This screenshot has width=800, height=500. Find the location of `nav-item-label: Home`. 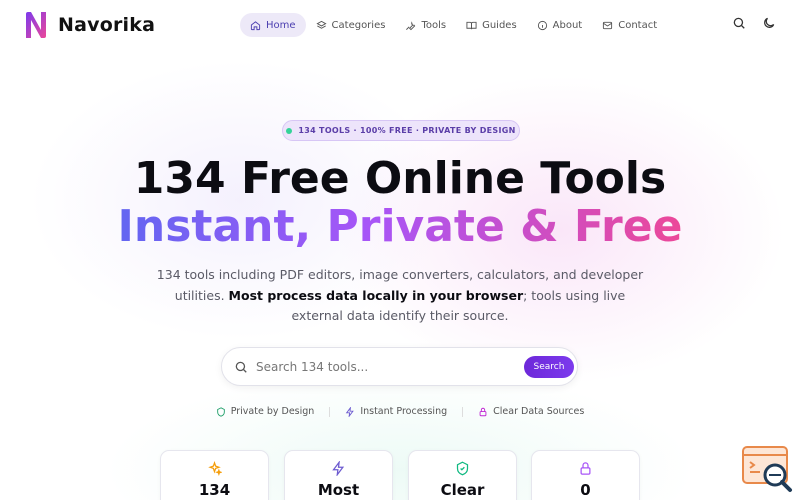

nav-item-label: Home is located at coordinates (281, 25).